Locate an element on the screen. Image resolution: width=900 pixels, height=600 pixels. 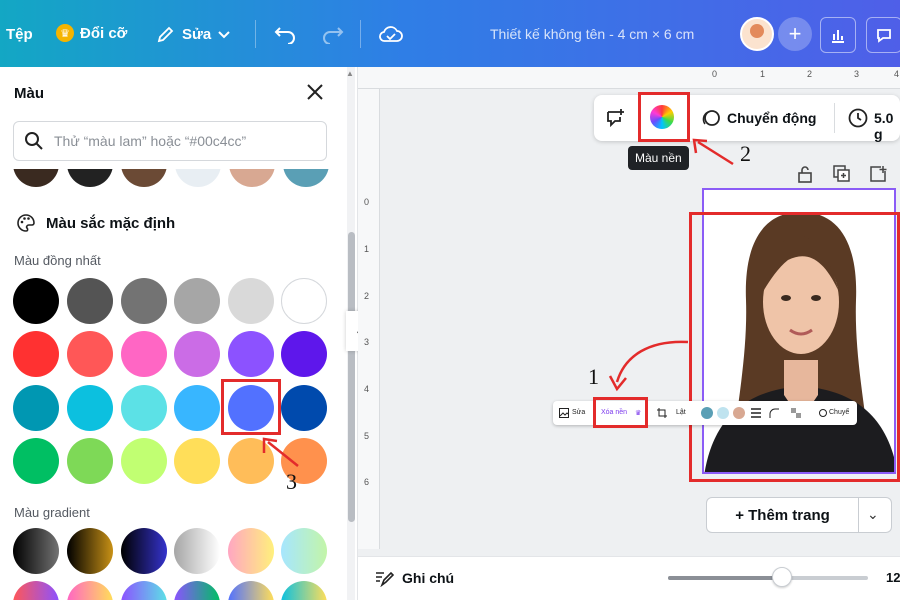
zoom-slider-knob is located at coordinates (782, 577).